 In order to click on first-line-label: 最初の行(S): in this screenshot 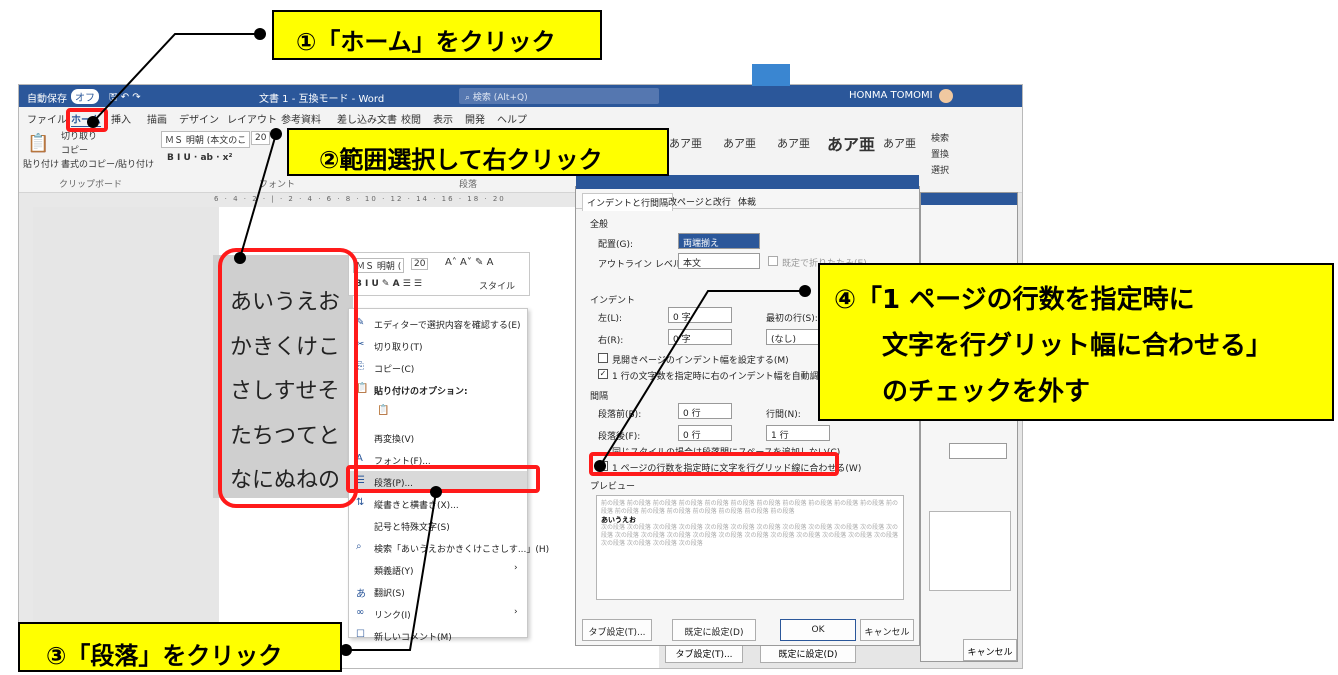, I will do `click(792, 319)`.